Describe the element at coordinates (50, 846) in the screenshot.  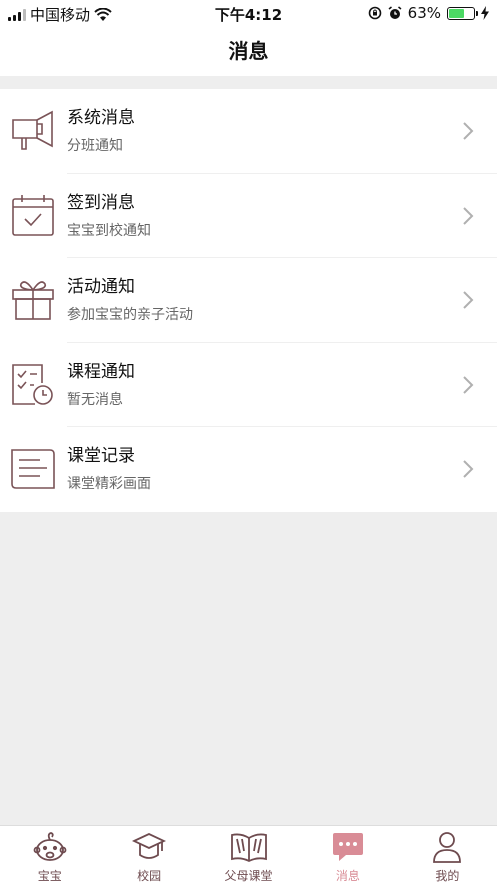
I see `baby-face-icon` at that location.